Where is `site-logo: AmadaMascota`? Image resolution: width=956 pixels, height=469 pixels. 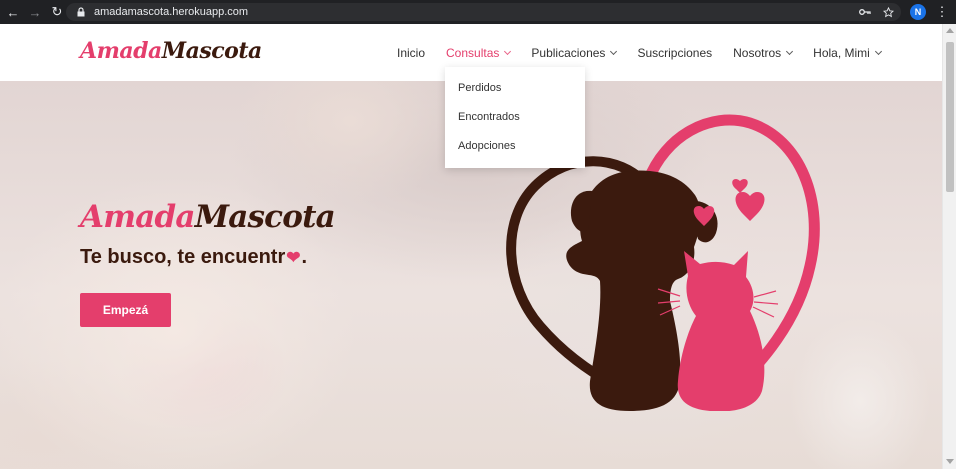 site-logo: AmadaMascota is located at coordinates (171, 51).